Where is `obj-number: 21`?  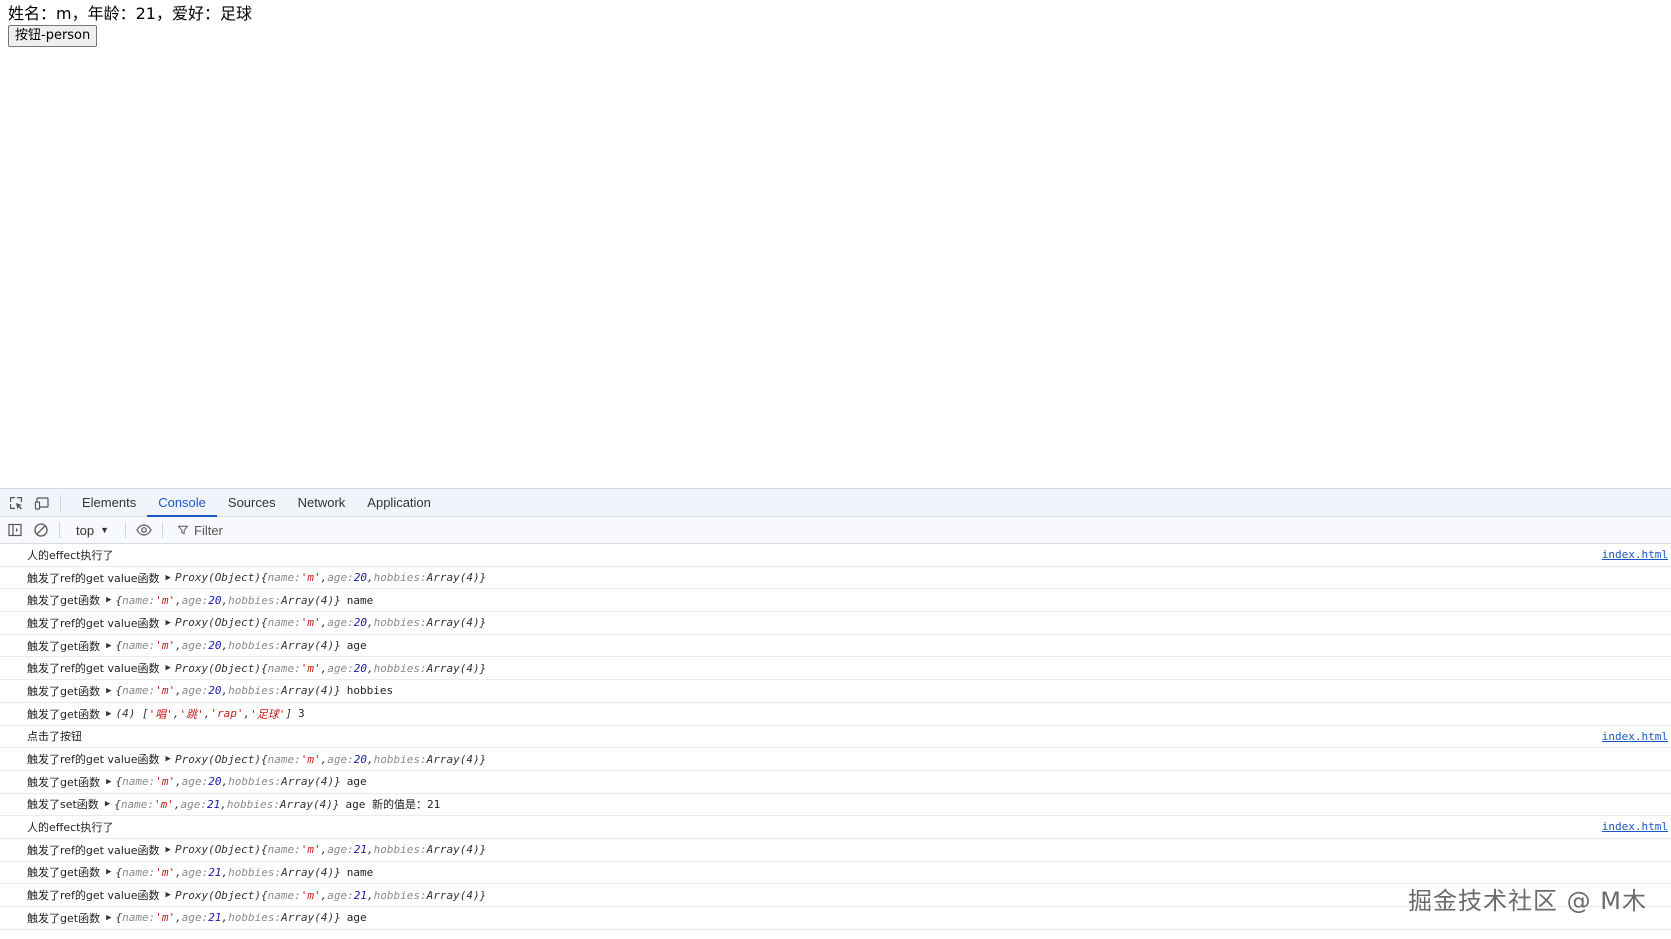 obj-number: 21 is located at coordinates (215, 918).